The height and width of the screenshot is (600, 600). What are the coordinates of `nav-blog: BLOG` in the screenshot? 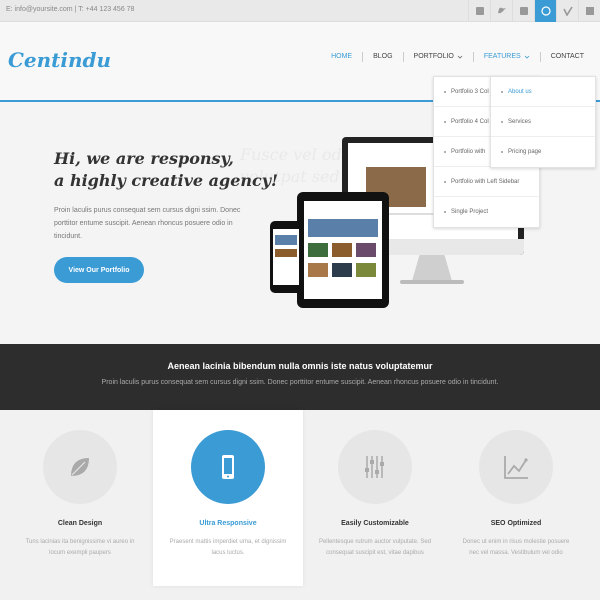 It's located at (382, 57).